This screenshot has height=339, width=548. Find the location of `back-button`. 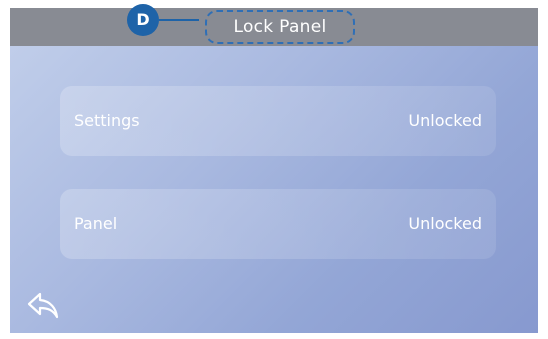

back-button is located at coordinates (44, 305).